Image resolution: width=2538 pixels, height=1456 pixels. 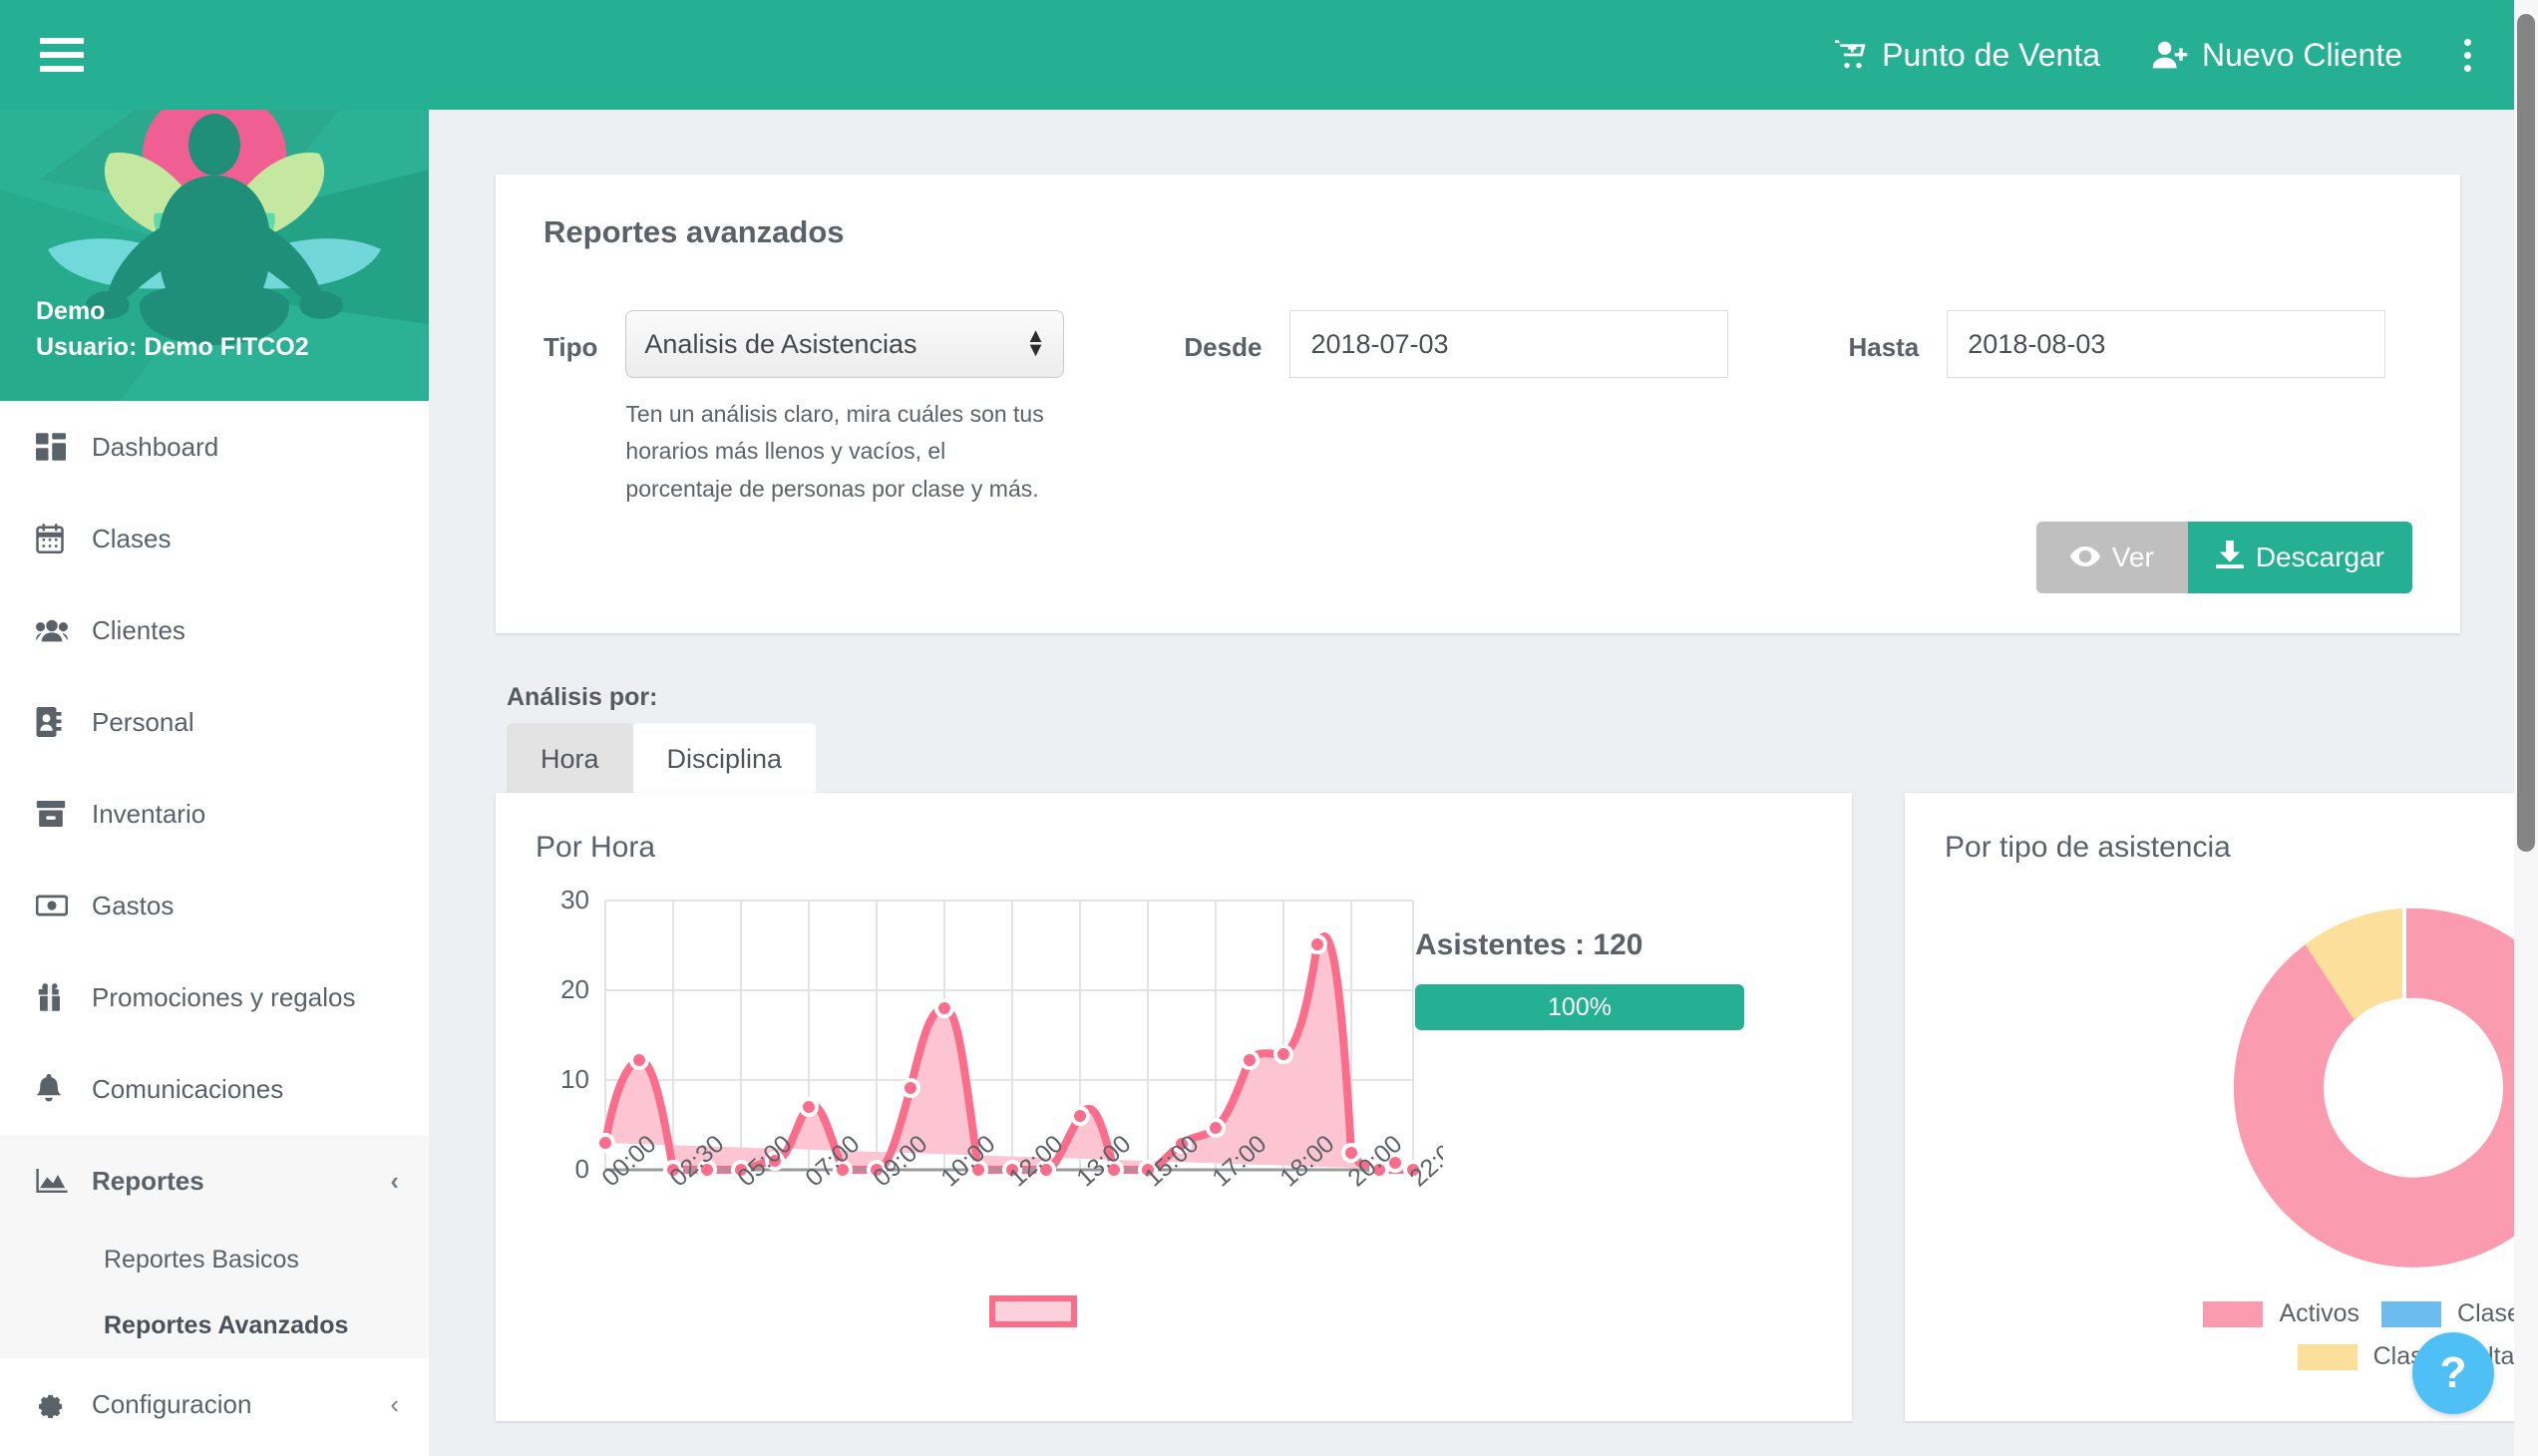 What do you see at coordinates (214, 814) in the screenshot?
I see `sidebar-item-inventario: Inventario` at bounding box center [214, 814].